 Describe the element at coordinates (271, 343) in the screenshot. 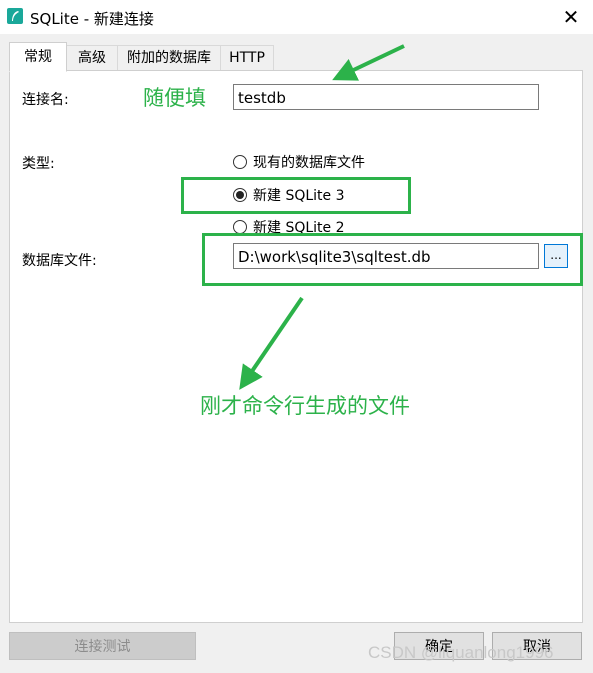

I see `arrow-to-generated-file` at that location.